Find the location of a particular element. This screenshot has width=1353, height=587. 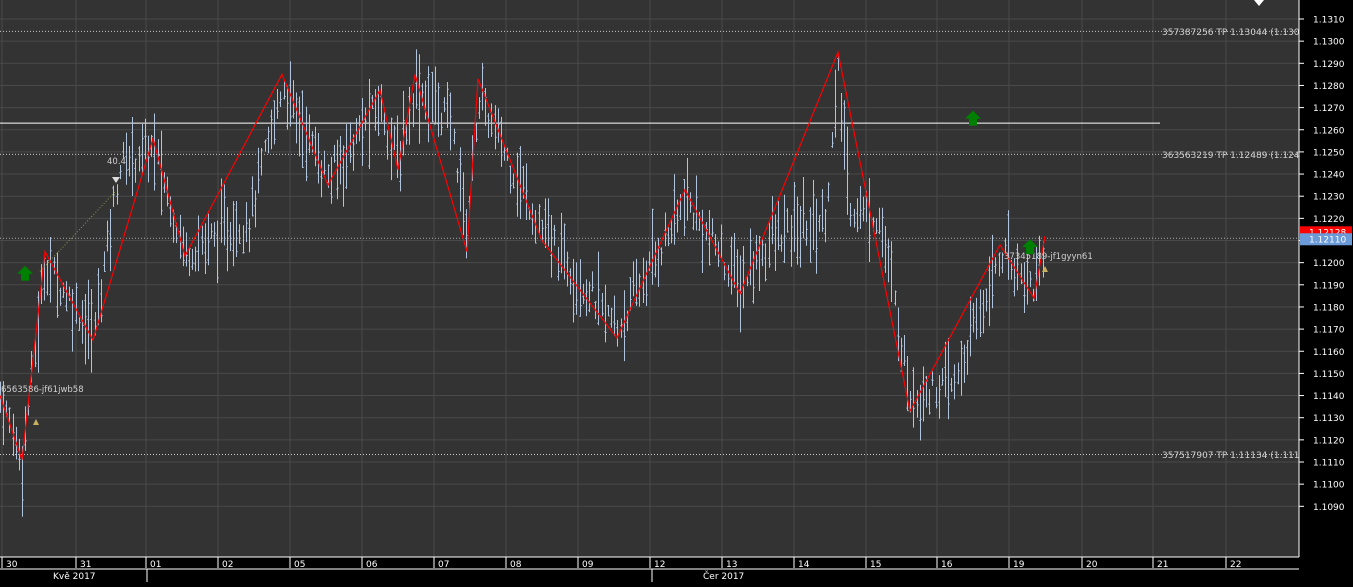

price-tick-label: 1.1220 is located at coordinates (1329, 220).